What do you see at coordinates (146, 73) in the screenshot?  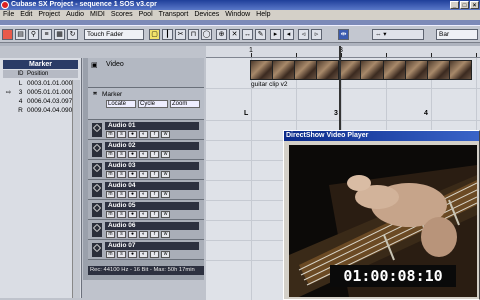 I see `video-track: ▣ Video` at bounding box center [146, 73].